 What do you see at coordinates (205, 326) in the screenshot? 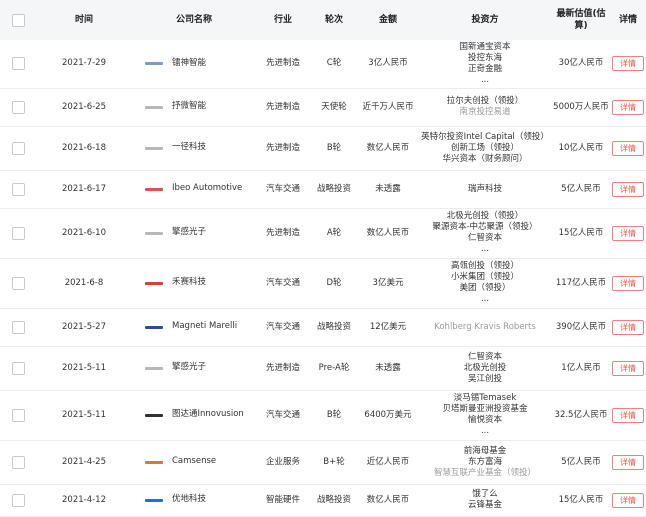
I see `company-name: Magneti Marelli` at bounding box center [205, 326].